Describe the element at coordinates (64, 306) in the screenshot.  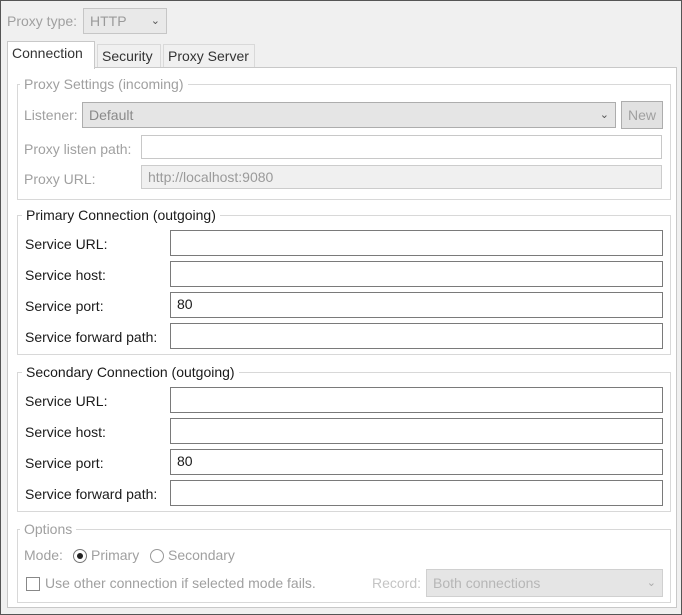
I see `primary-service-port-label: Service port:` at that location.